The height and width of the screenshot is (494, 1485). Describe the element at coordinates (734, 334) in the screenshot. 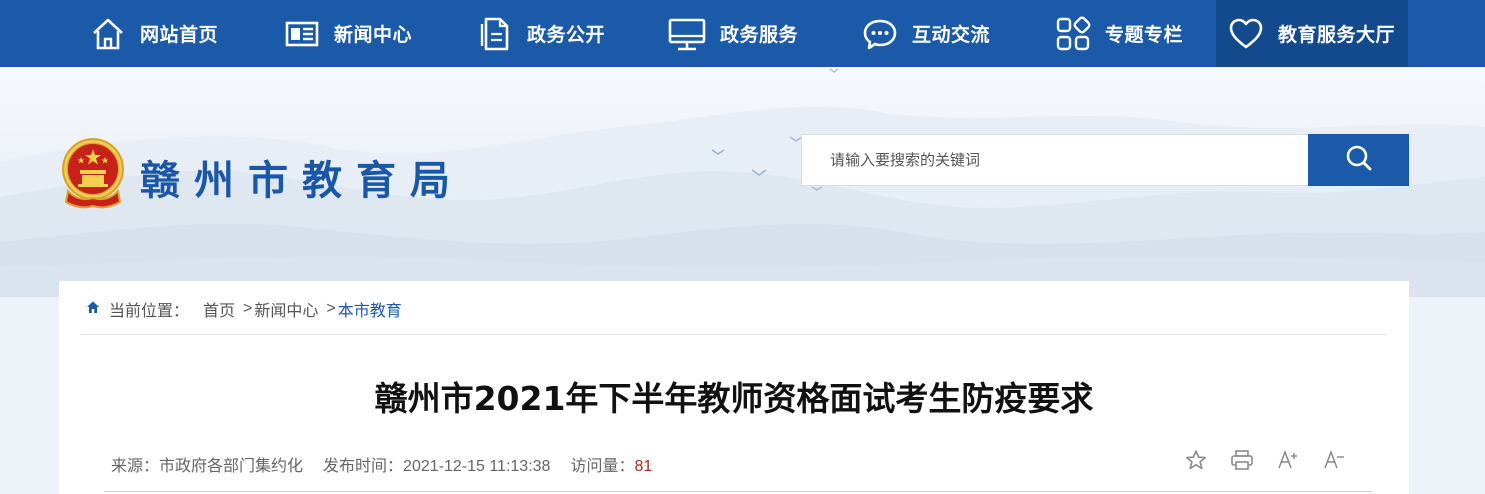

I see `breadcrumb-divider` at that location.